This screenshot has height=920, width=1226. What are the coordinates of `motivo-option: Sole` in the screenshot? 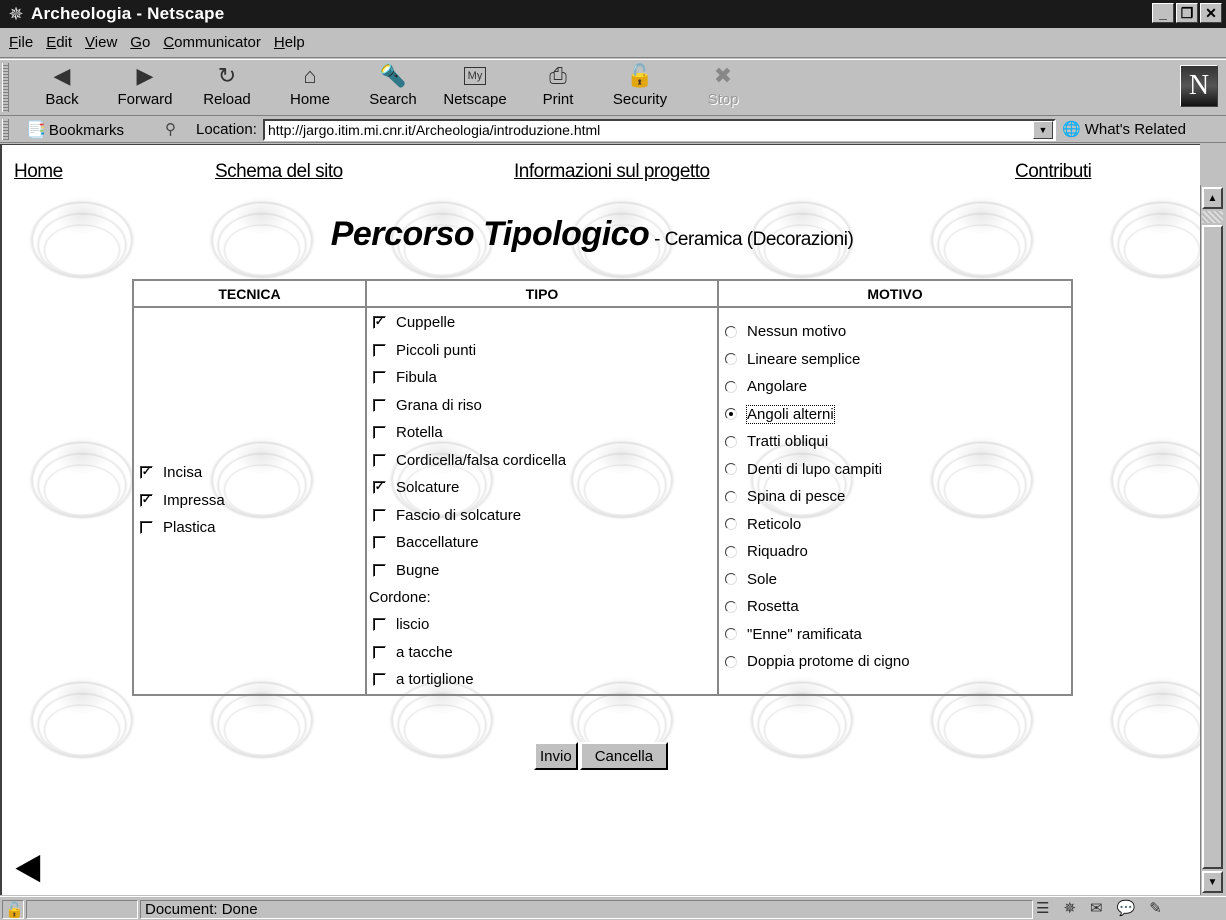 It's located at (895, 580).